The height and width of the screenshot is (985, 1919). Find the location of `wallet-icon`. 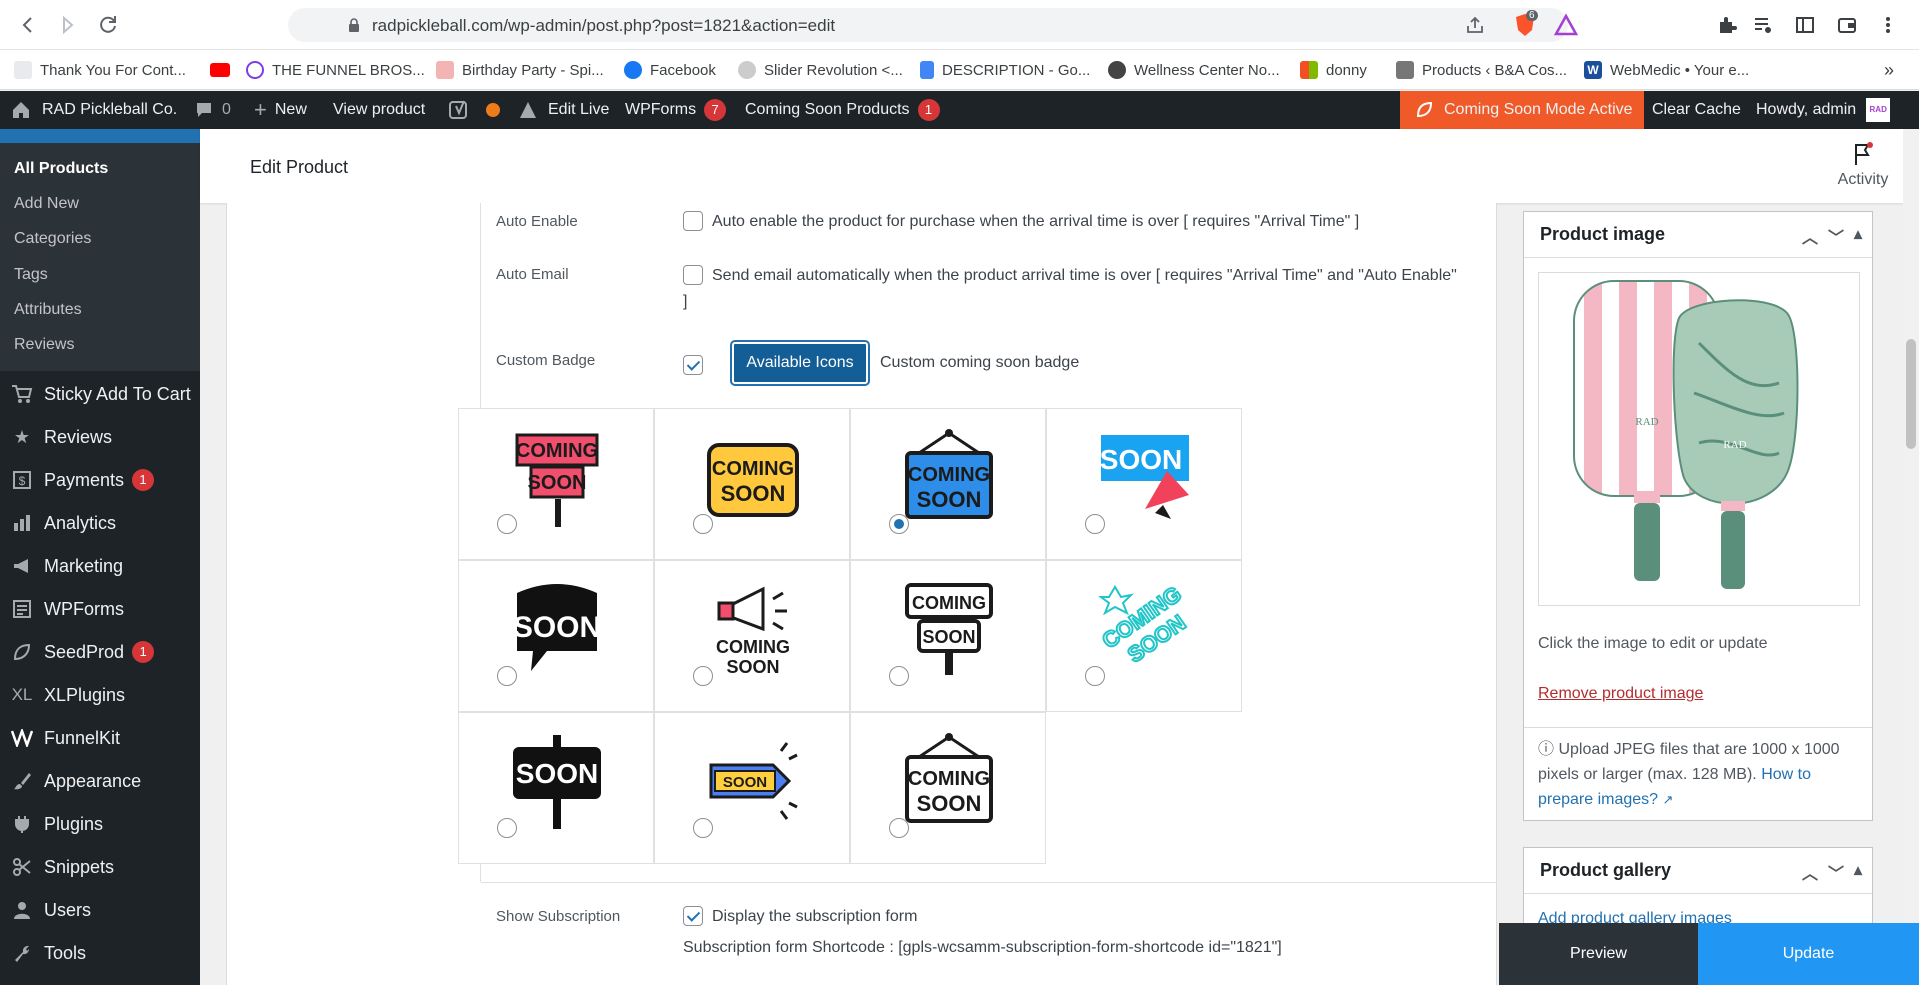

wallet-icon is located at coordinates (1847, 25).